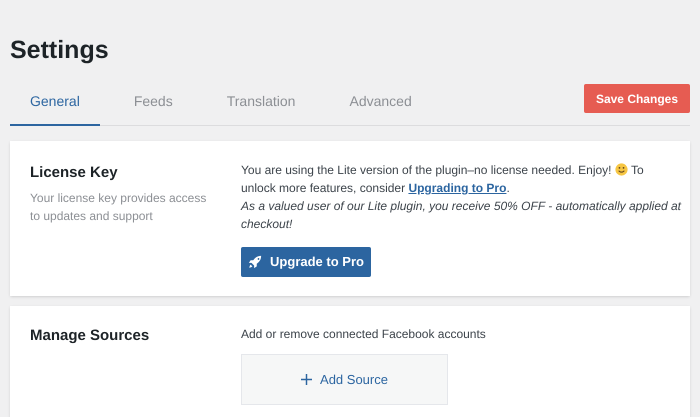 The height and width of the screenshot is (417, 700). Describe the element at coordinates (74, 173) in the screenshot. I see `section-title: License Key` at that location.